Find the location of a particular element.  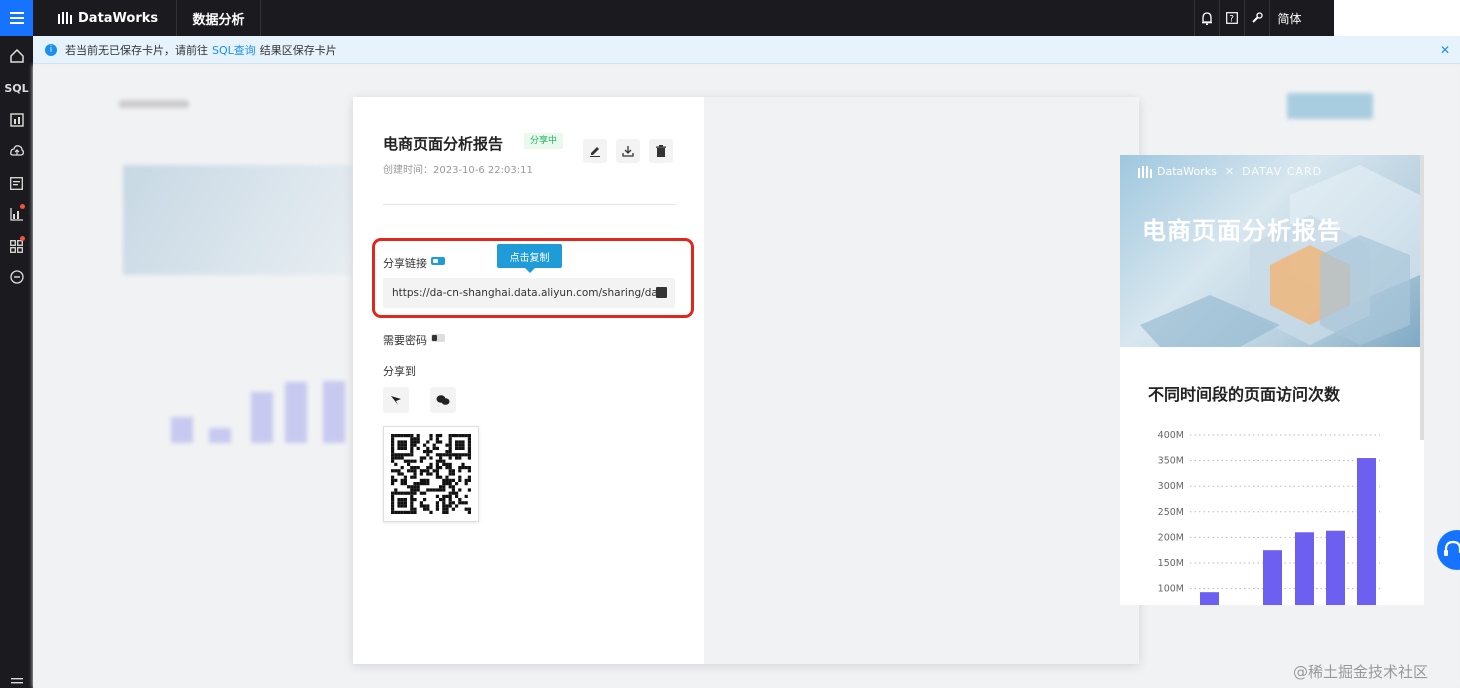

brand-name: DataWorks is located at coordinates (118, 18).